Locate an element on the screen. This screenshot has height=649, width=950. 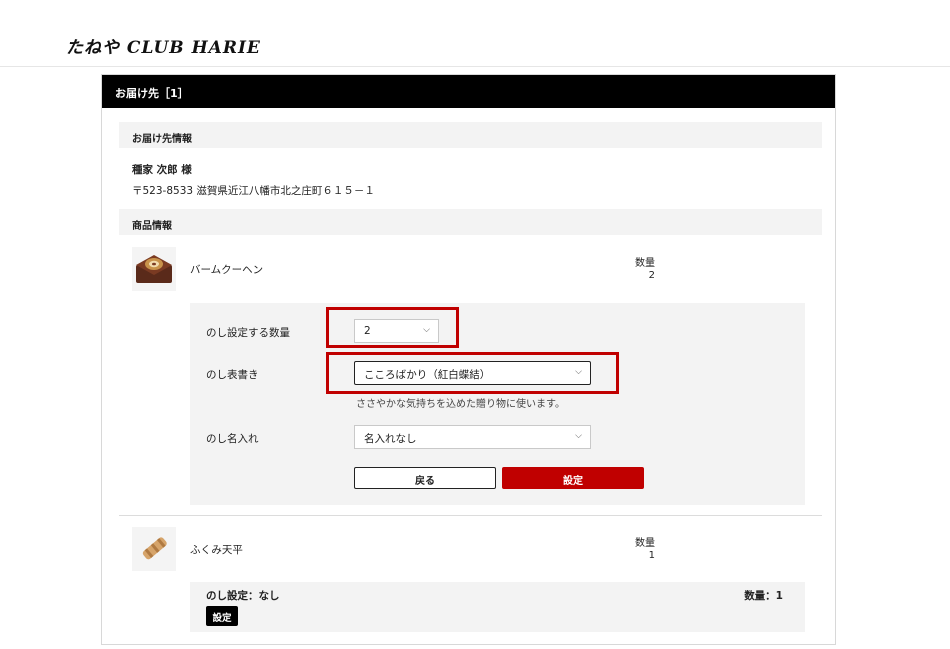
fukumi-tenpyo-image is located at coordinates (154, 549).